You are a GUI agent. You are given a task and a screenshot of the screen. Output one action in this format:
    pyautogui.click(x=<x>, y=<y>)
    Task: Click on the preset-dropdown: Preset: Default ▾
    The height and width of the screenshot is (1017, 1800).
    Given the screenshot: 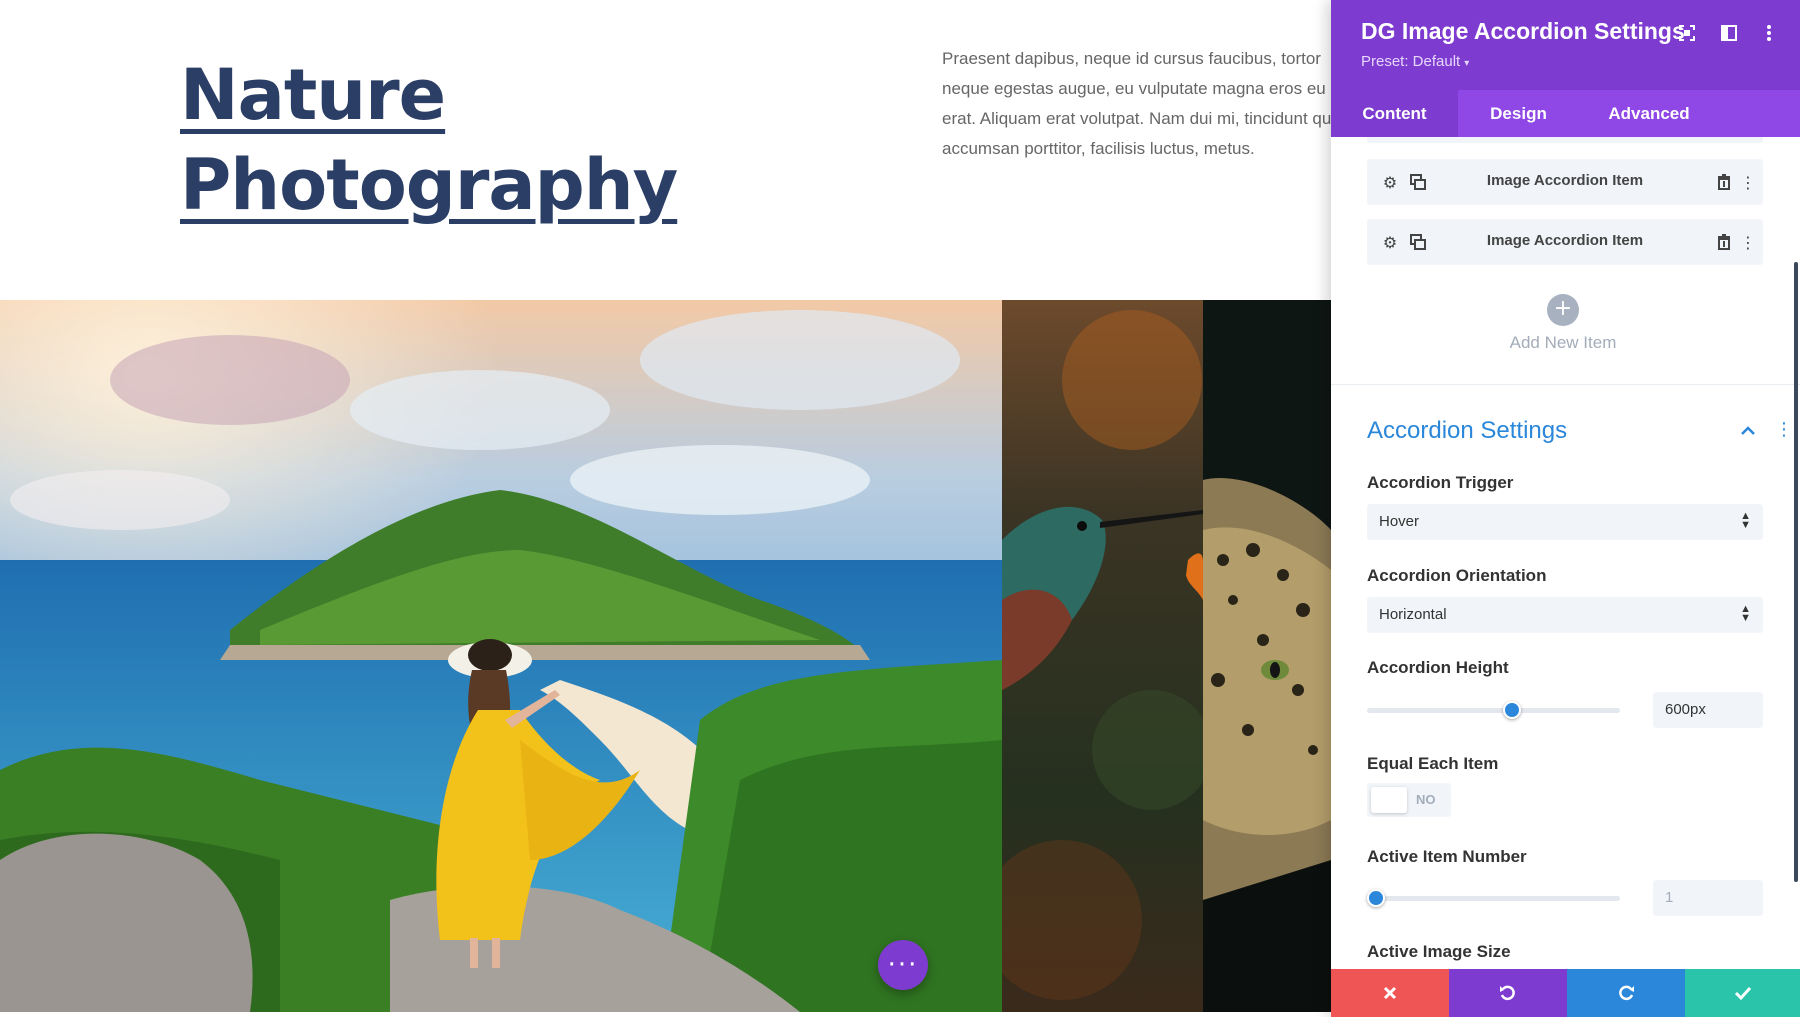 What is the action you would take?
    pyautogui.click(x=1415, y=61)
    